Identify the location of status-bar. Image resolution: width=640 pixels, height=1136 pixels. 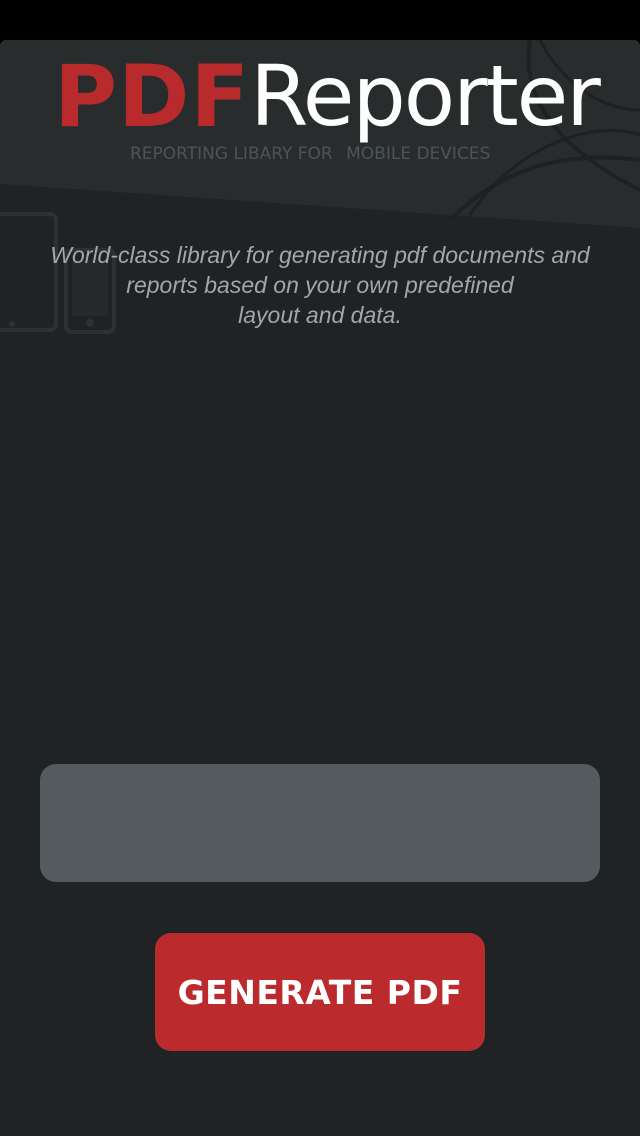
(320, 20).